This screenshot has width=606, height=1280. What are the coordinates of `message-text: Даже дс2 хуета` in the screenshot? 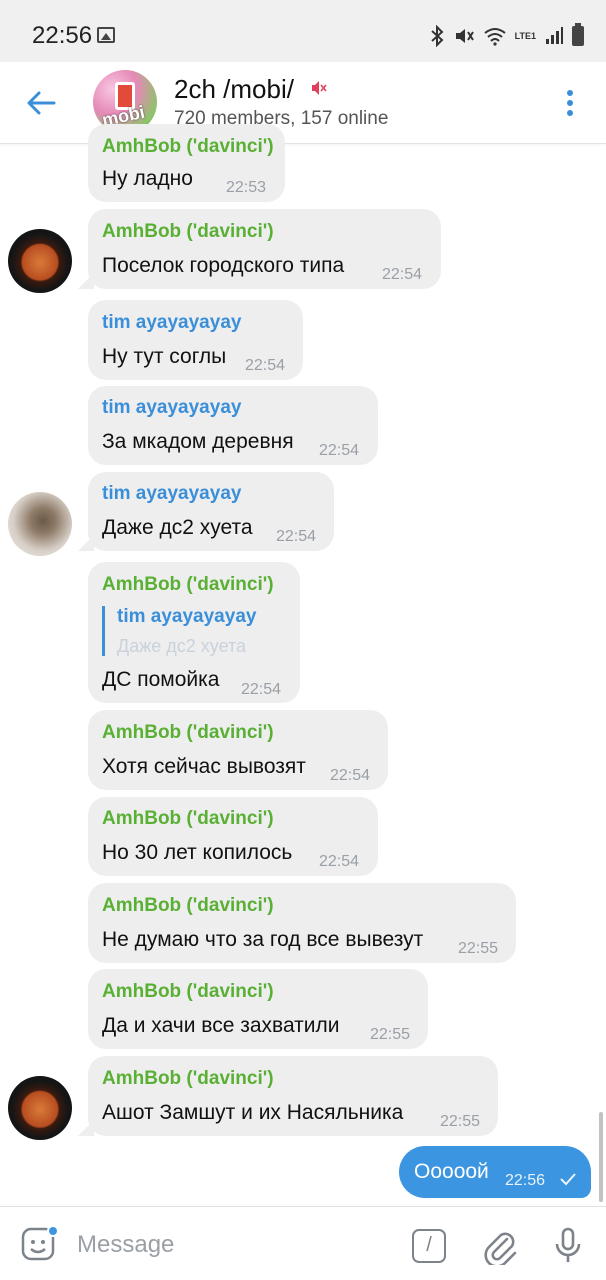 It's located at (177, 527).